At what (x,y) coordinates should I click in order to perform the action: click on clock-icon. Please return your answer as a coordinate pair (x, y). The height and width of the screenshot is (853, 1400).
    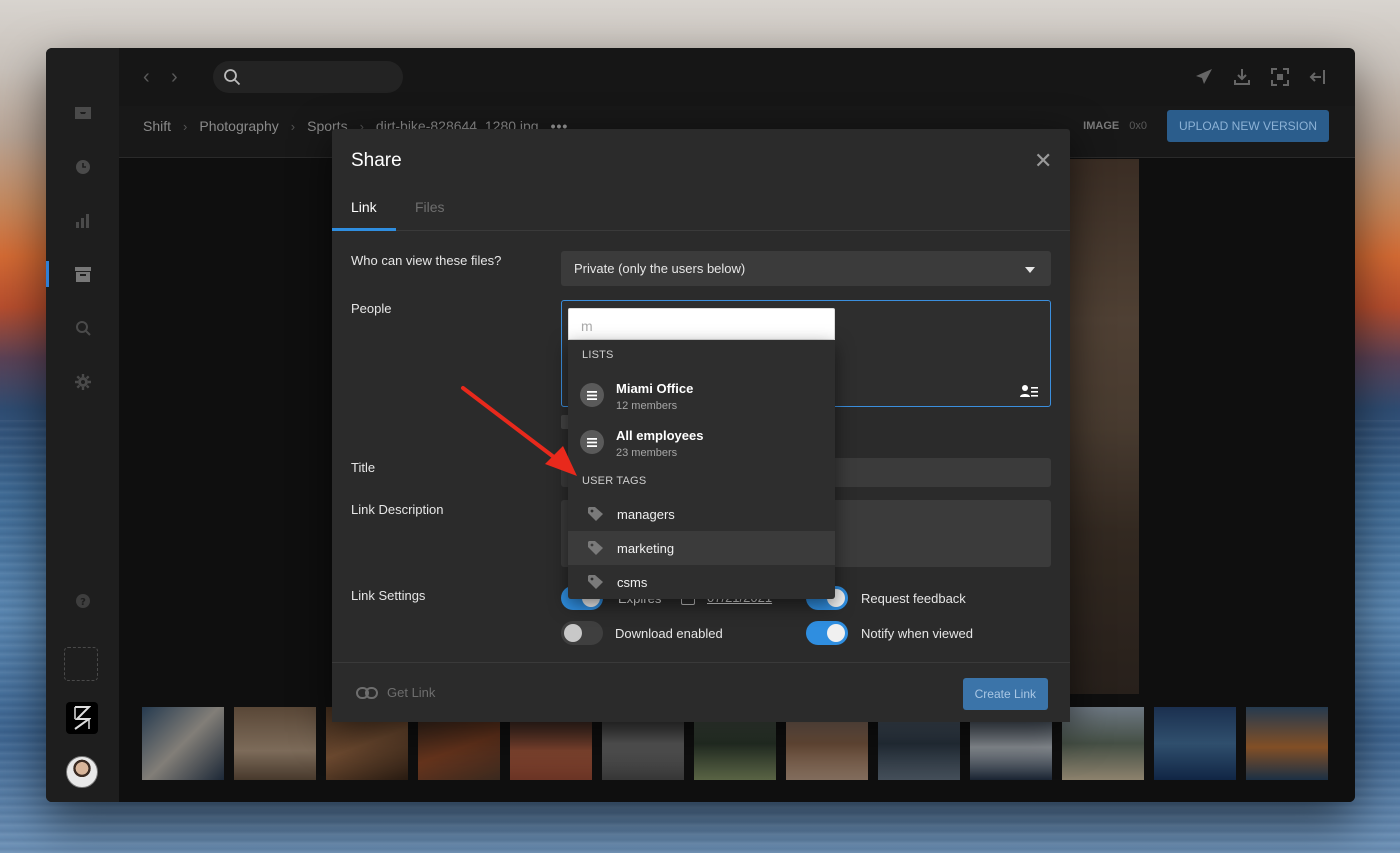
    Looking at the image, I should click on (83, 167).